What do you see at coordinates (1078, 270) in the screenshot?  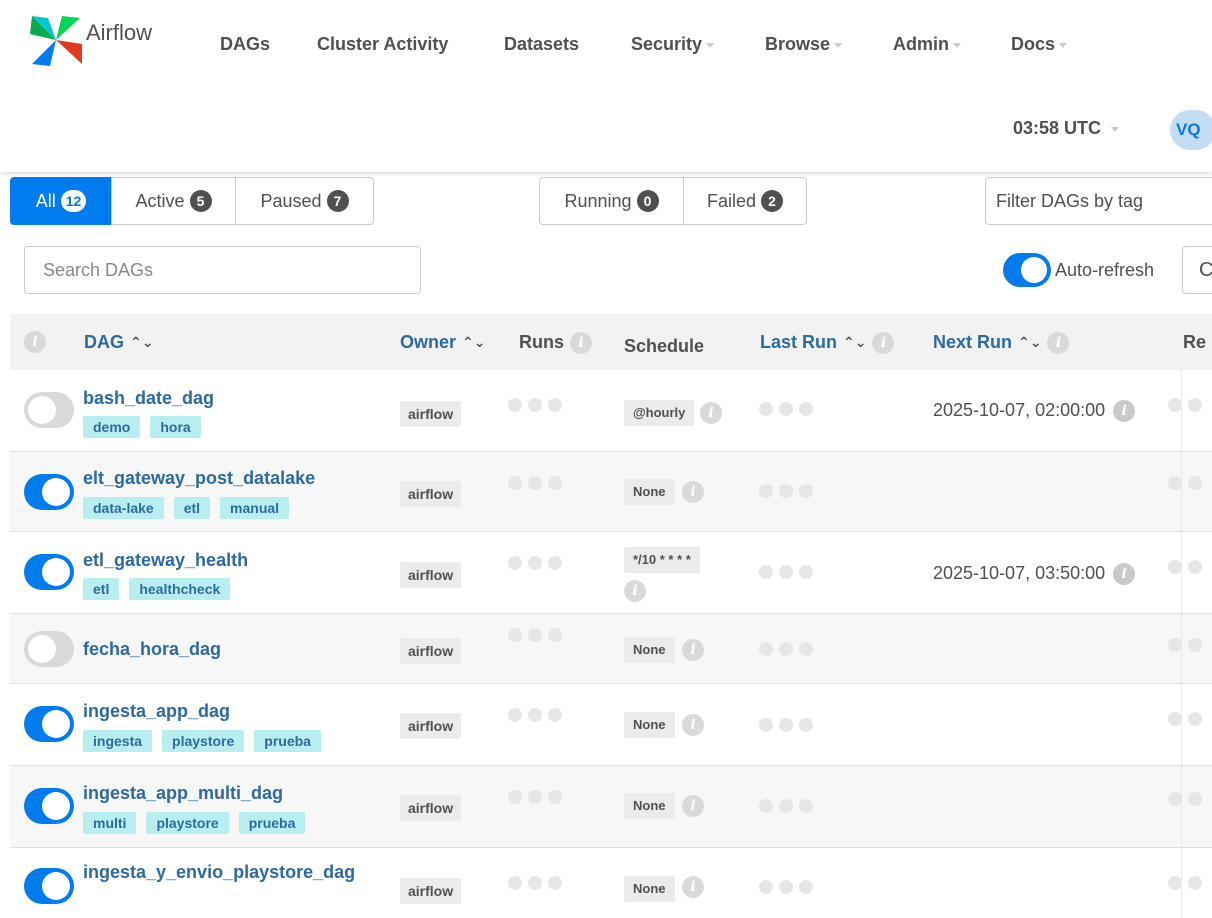 I see `auto-refresh-control: Auto-refresh` at bounding box center [1078, 270].